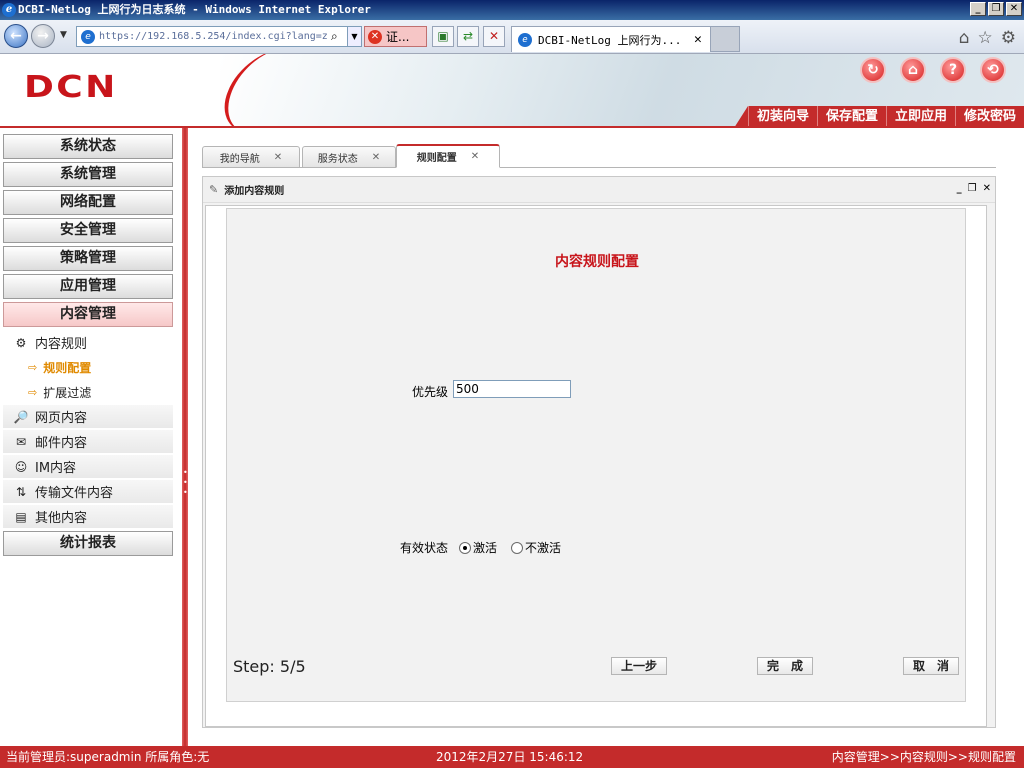 The height and width of the screenshot is (768, 1024). I want to click on splitter-grip-icon: • • •, so click(185, 482).